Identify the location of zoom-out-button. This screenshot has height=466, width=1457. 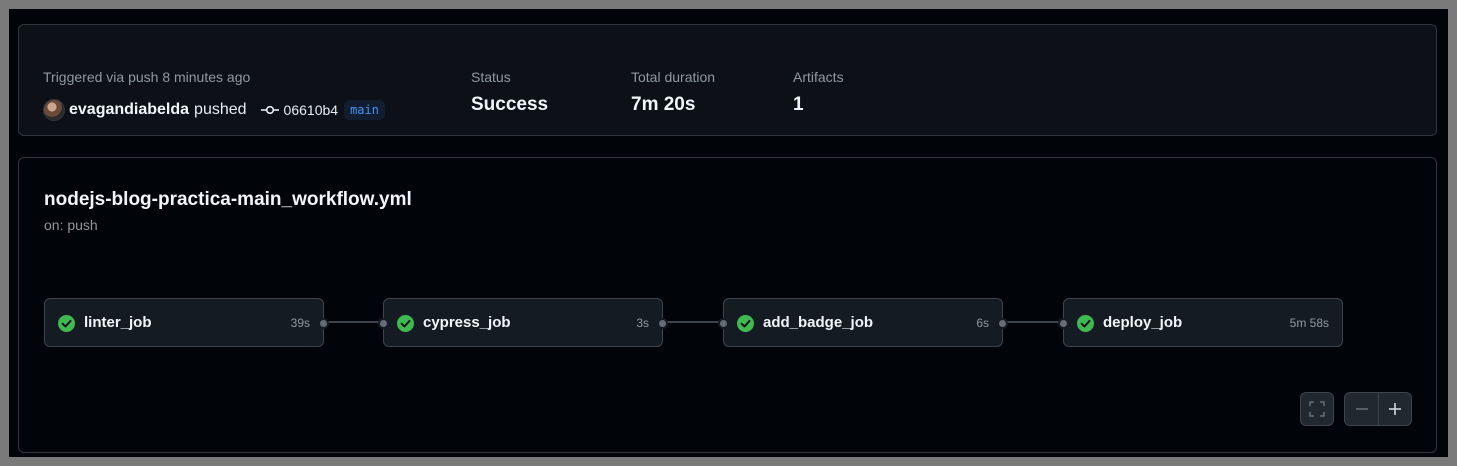
(1361, 409).